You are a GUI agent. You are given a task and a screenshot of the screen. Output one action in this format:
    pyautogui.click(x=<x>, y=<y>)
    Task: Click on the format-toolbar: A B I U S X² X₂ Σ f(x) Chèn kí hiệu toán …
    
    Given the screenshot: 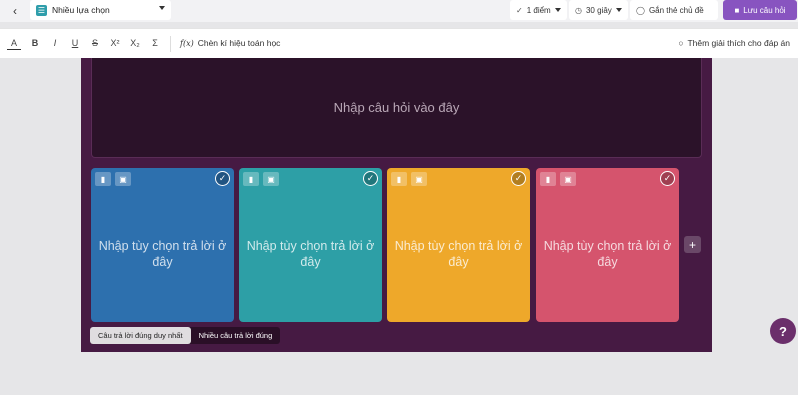 What is the action you would take?
    pyautogui.click(x=399, y=43)
    